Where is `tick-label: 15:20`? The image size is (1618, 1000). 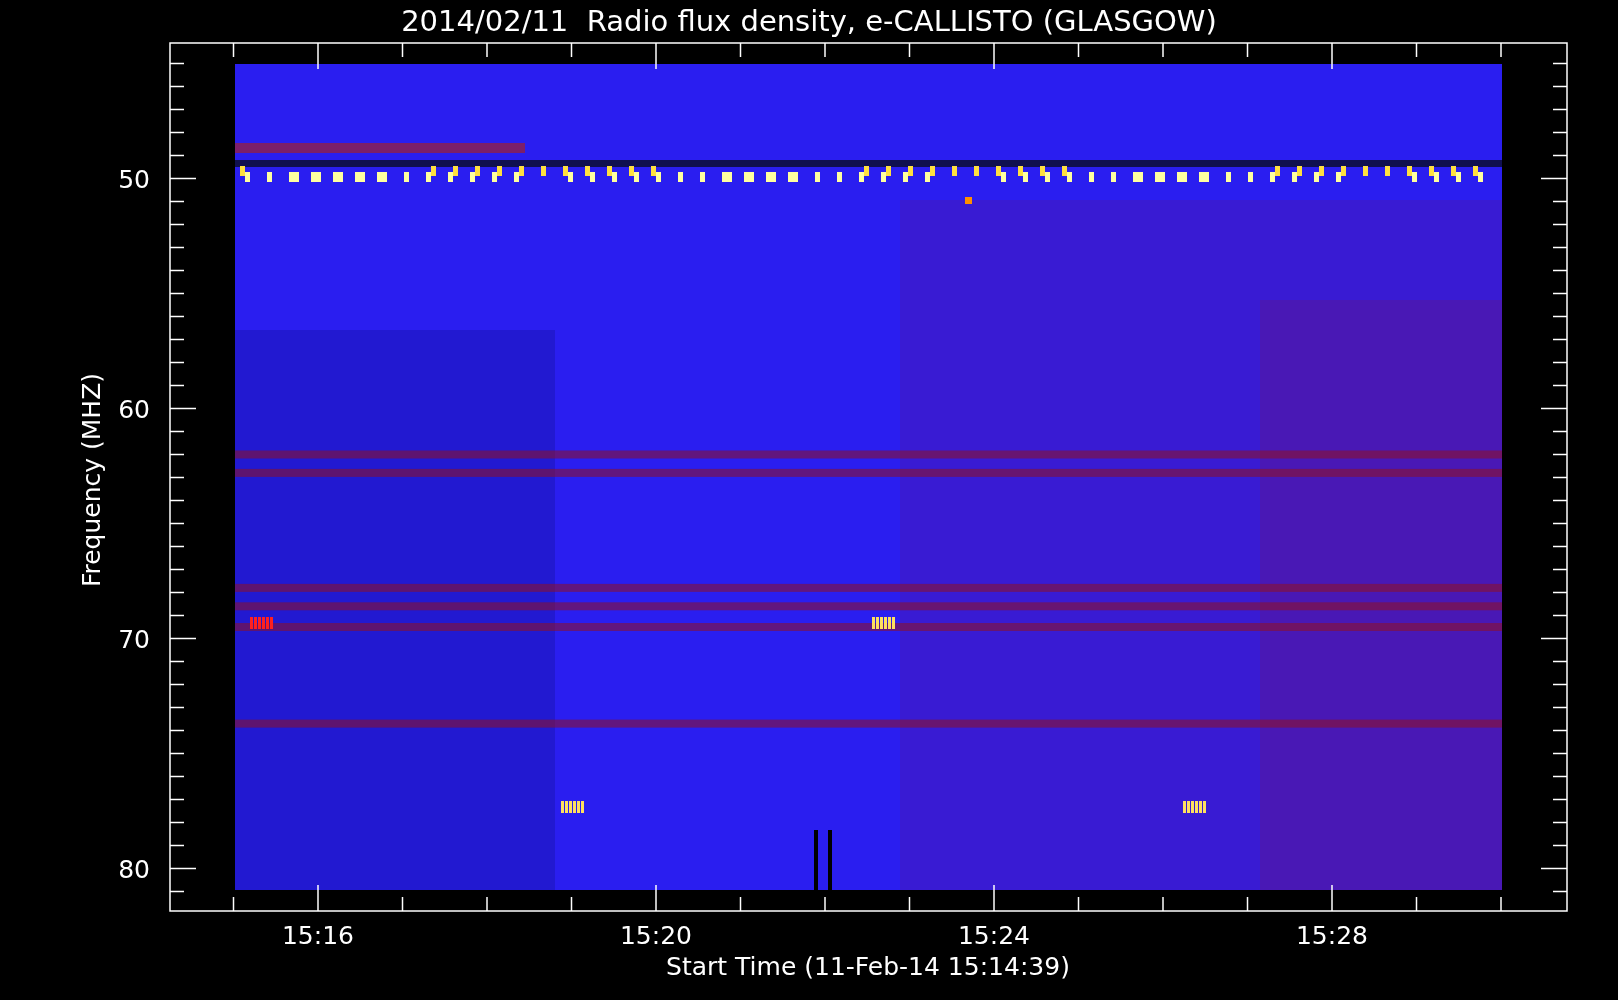
tick-label: 15:20 is located at coordinates (656, 935).